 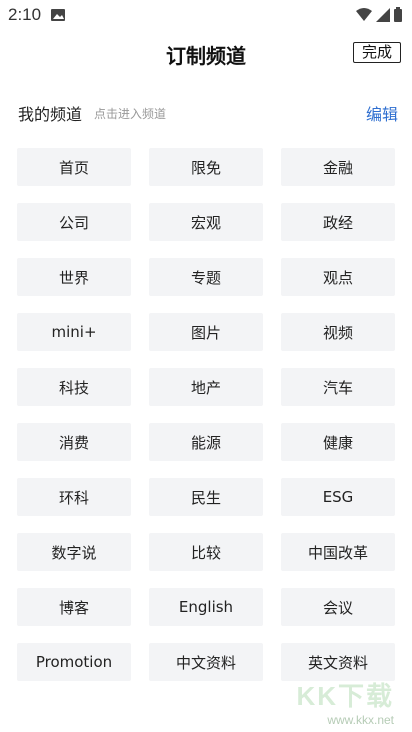 I want to click on channel-chip: 专题, so click(x=206, y=277).